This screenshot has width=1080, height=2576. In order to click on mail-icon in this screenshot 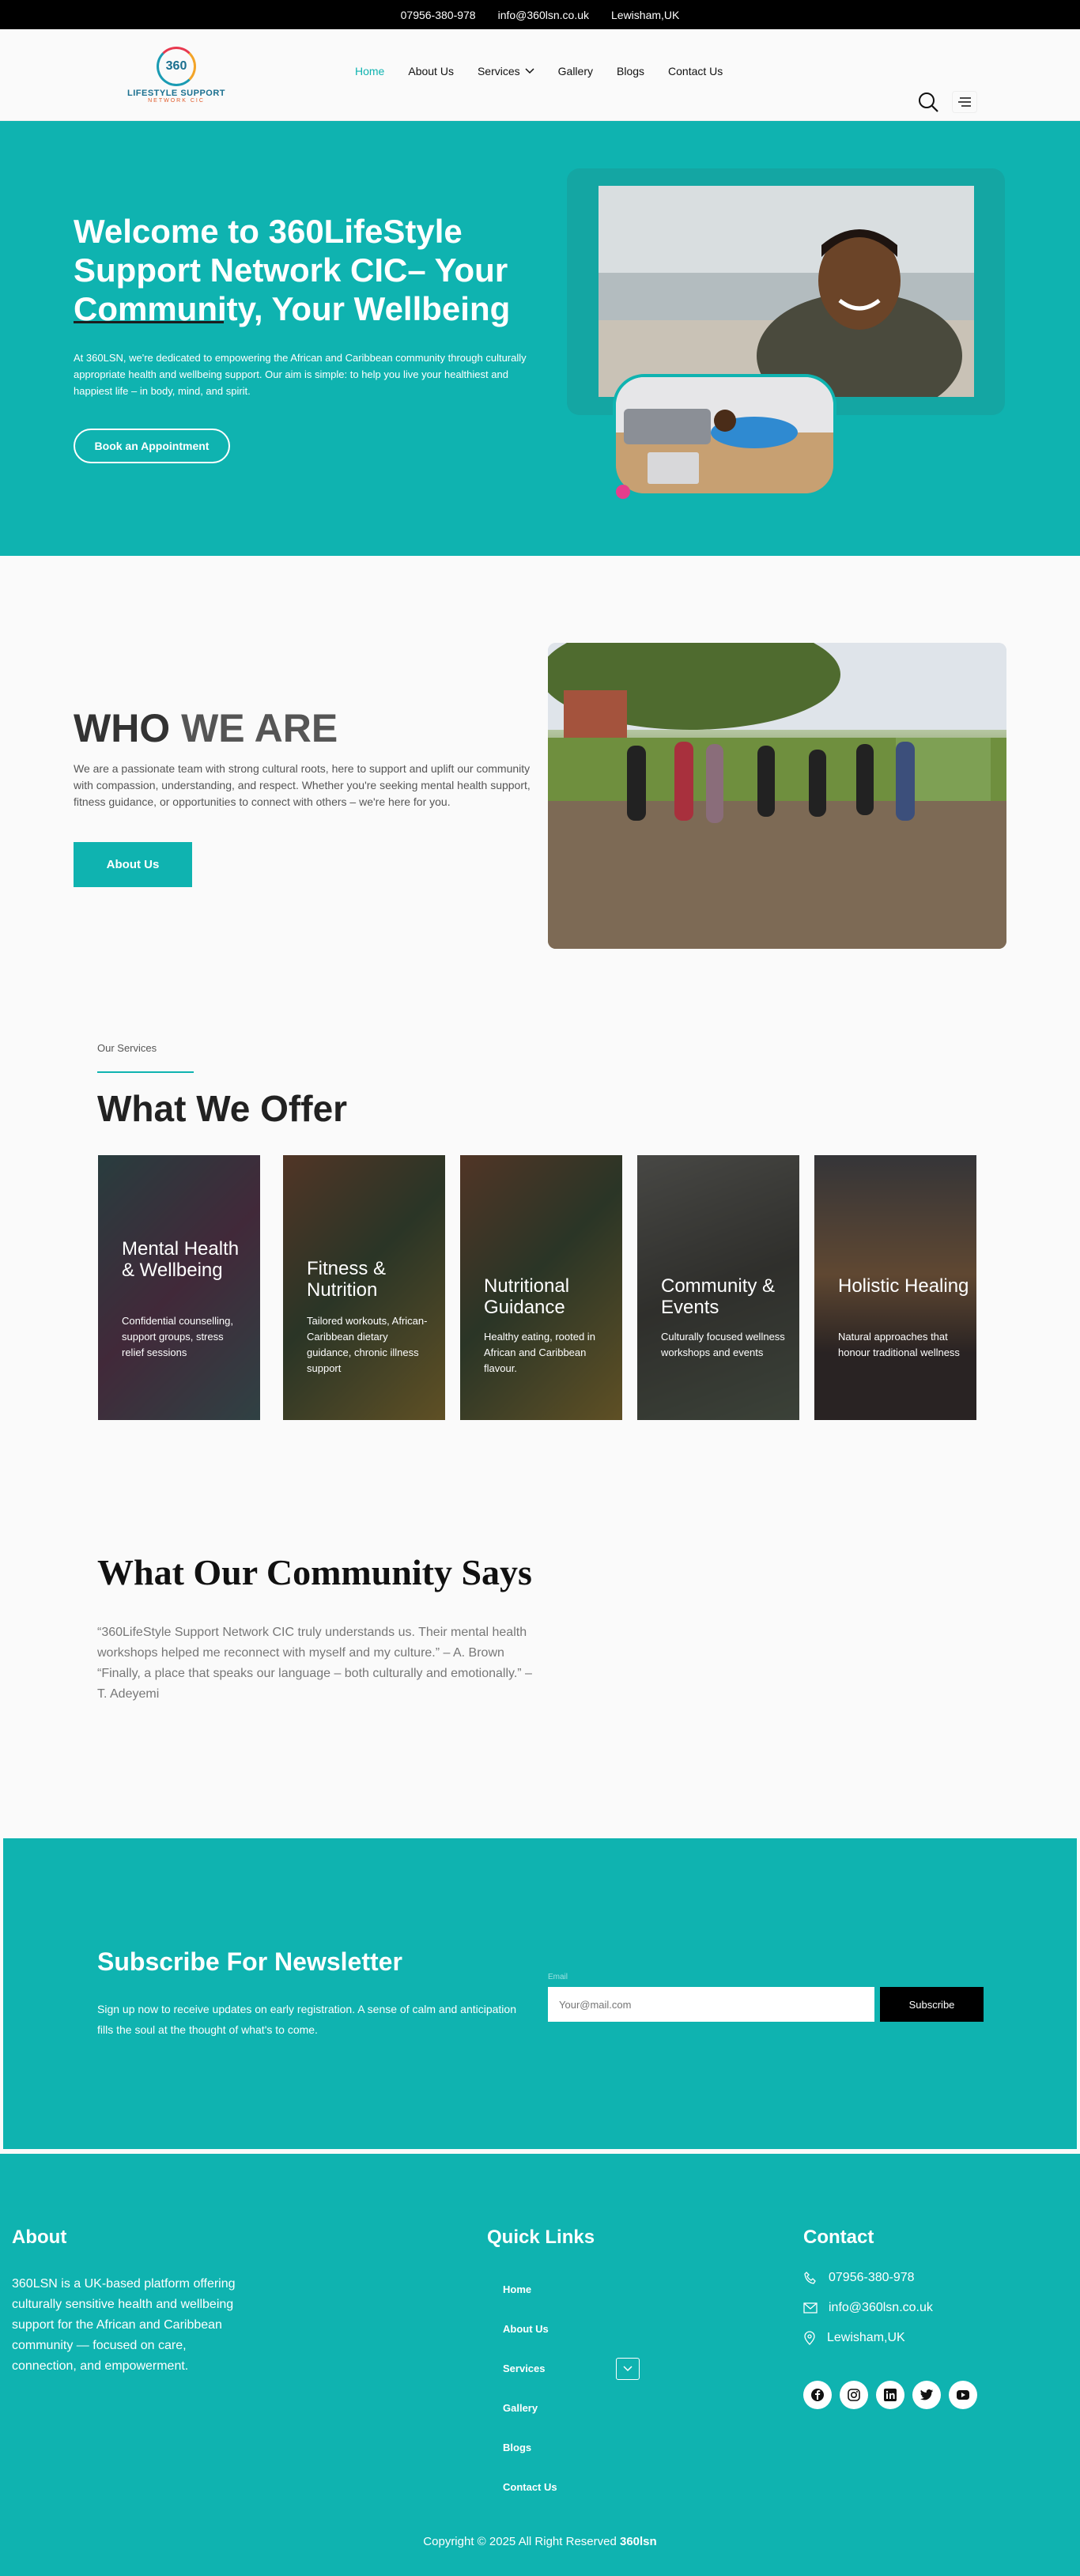, I will do `click(811, 2307)`.